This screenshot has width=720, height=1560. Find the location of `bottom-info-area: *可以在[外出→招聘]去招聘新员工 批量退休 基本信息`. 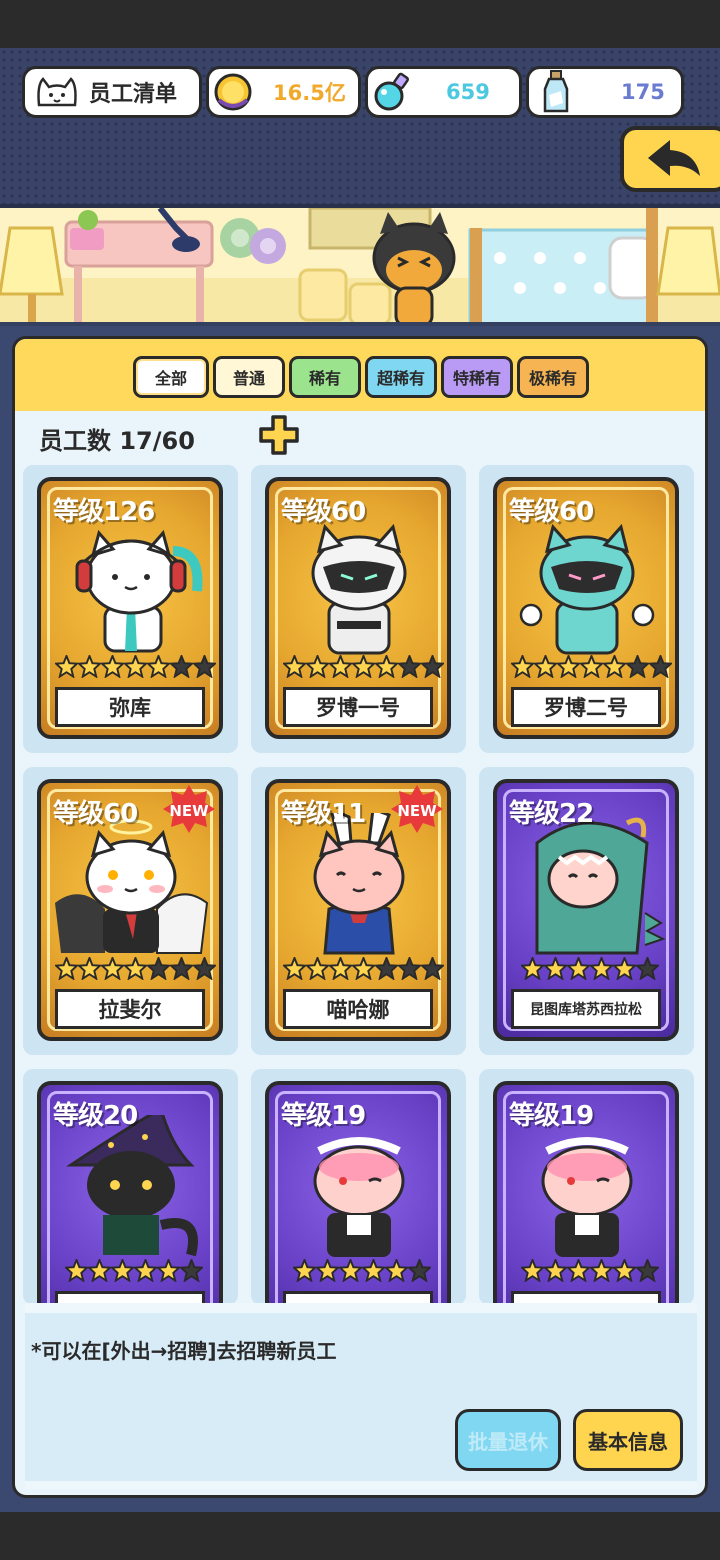

bottom-info-area: *可以在[外出→招聘]去招聘新员工 批量退休 基本信息 is located at coordinates (361, 1396).